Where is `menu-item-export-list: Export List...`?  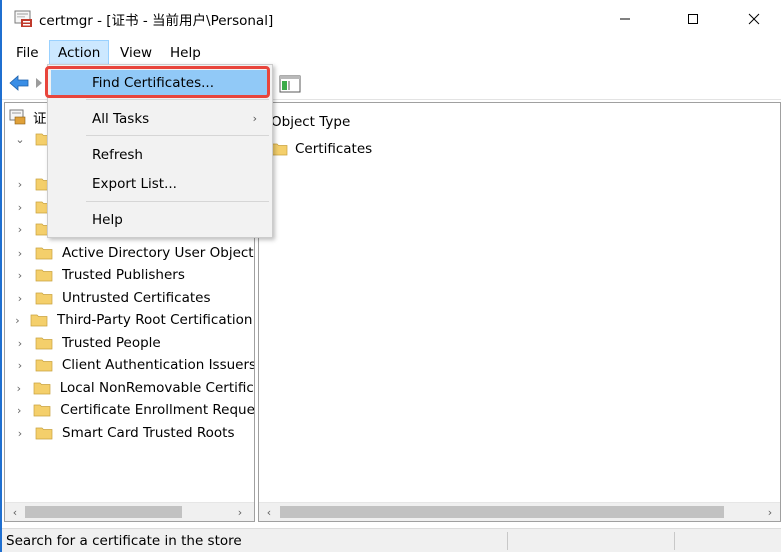
menu-item-export-list: Export List... is located at coordinates (160, 184).